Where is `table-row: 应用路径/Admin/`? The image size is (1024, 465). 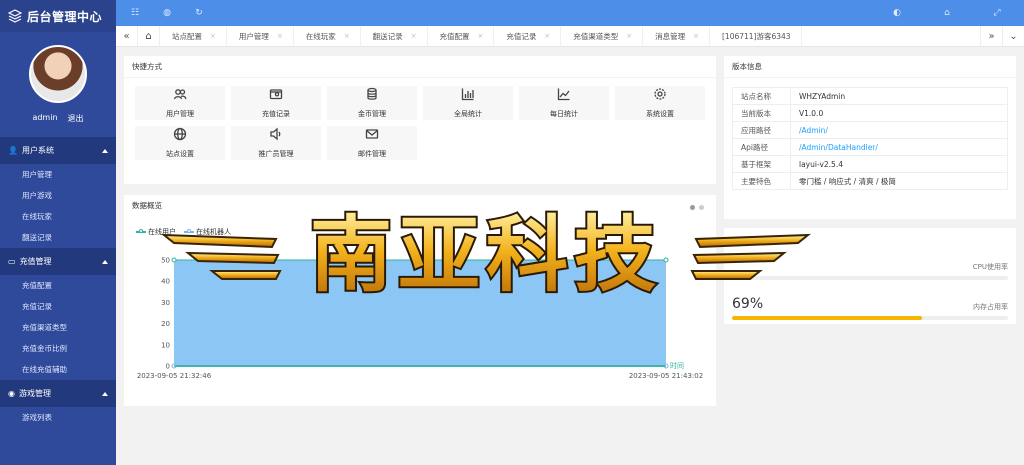
table-row: 应用路径/Admin/ is located at coordinates (870, 130).